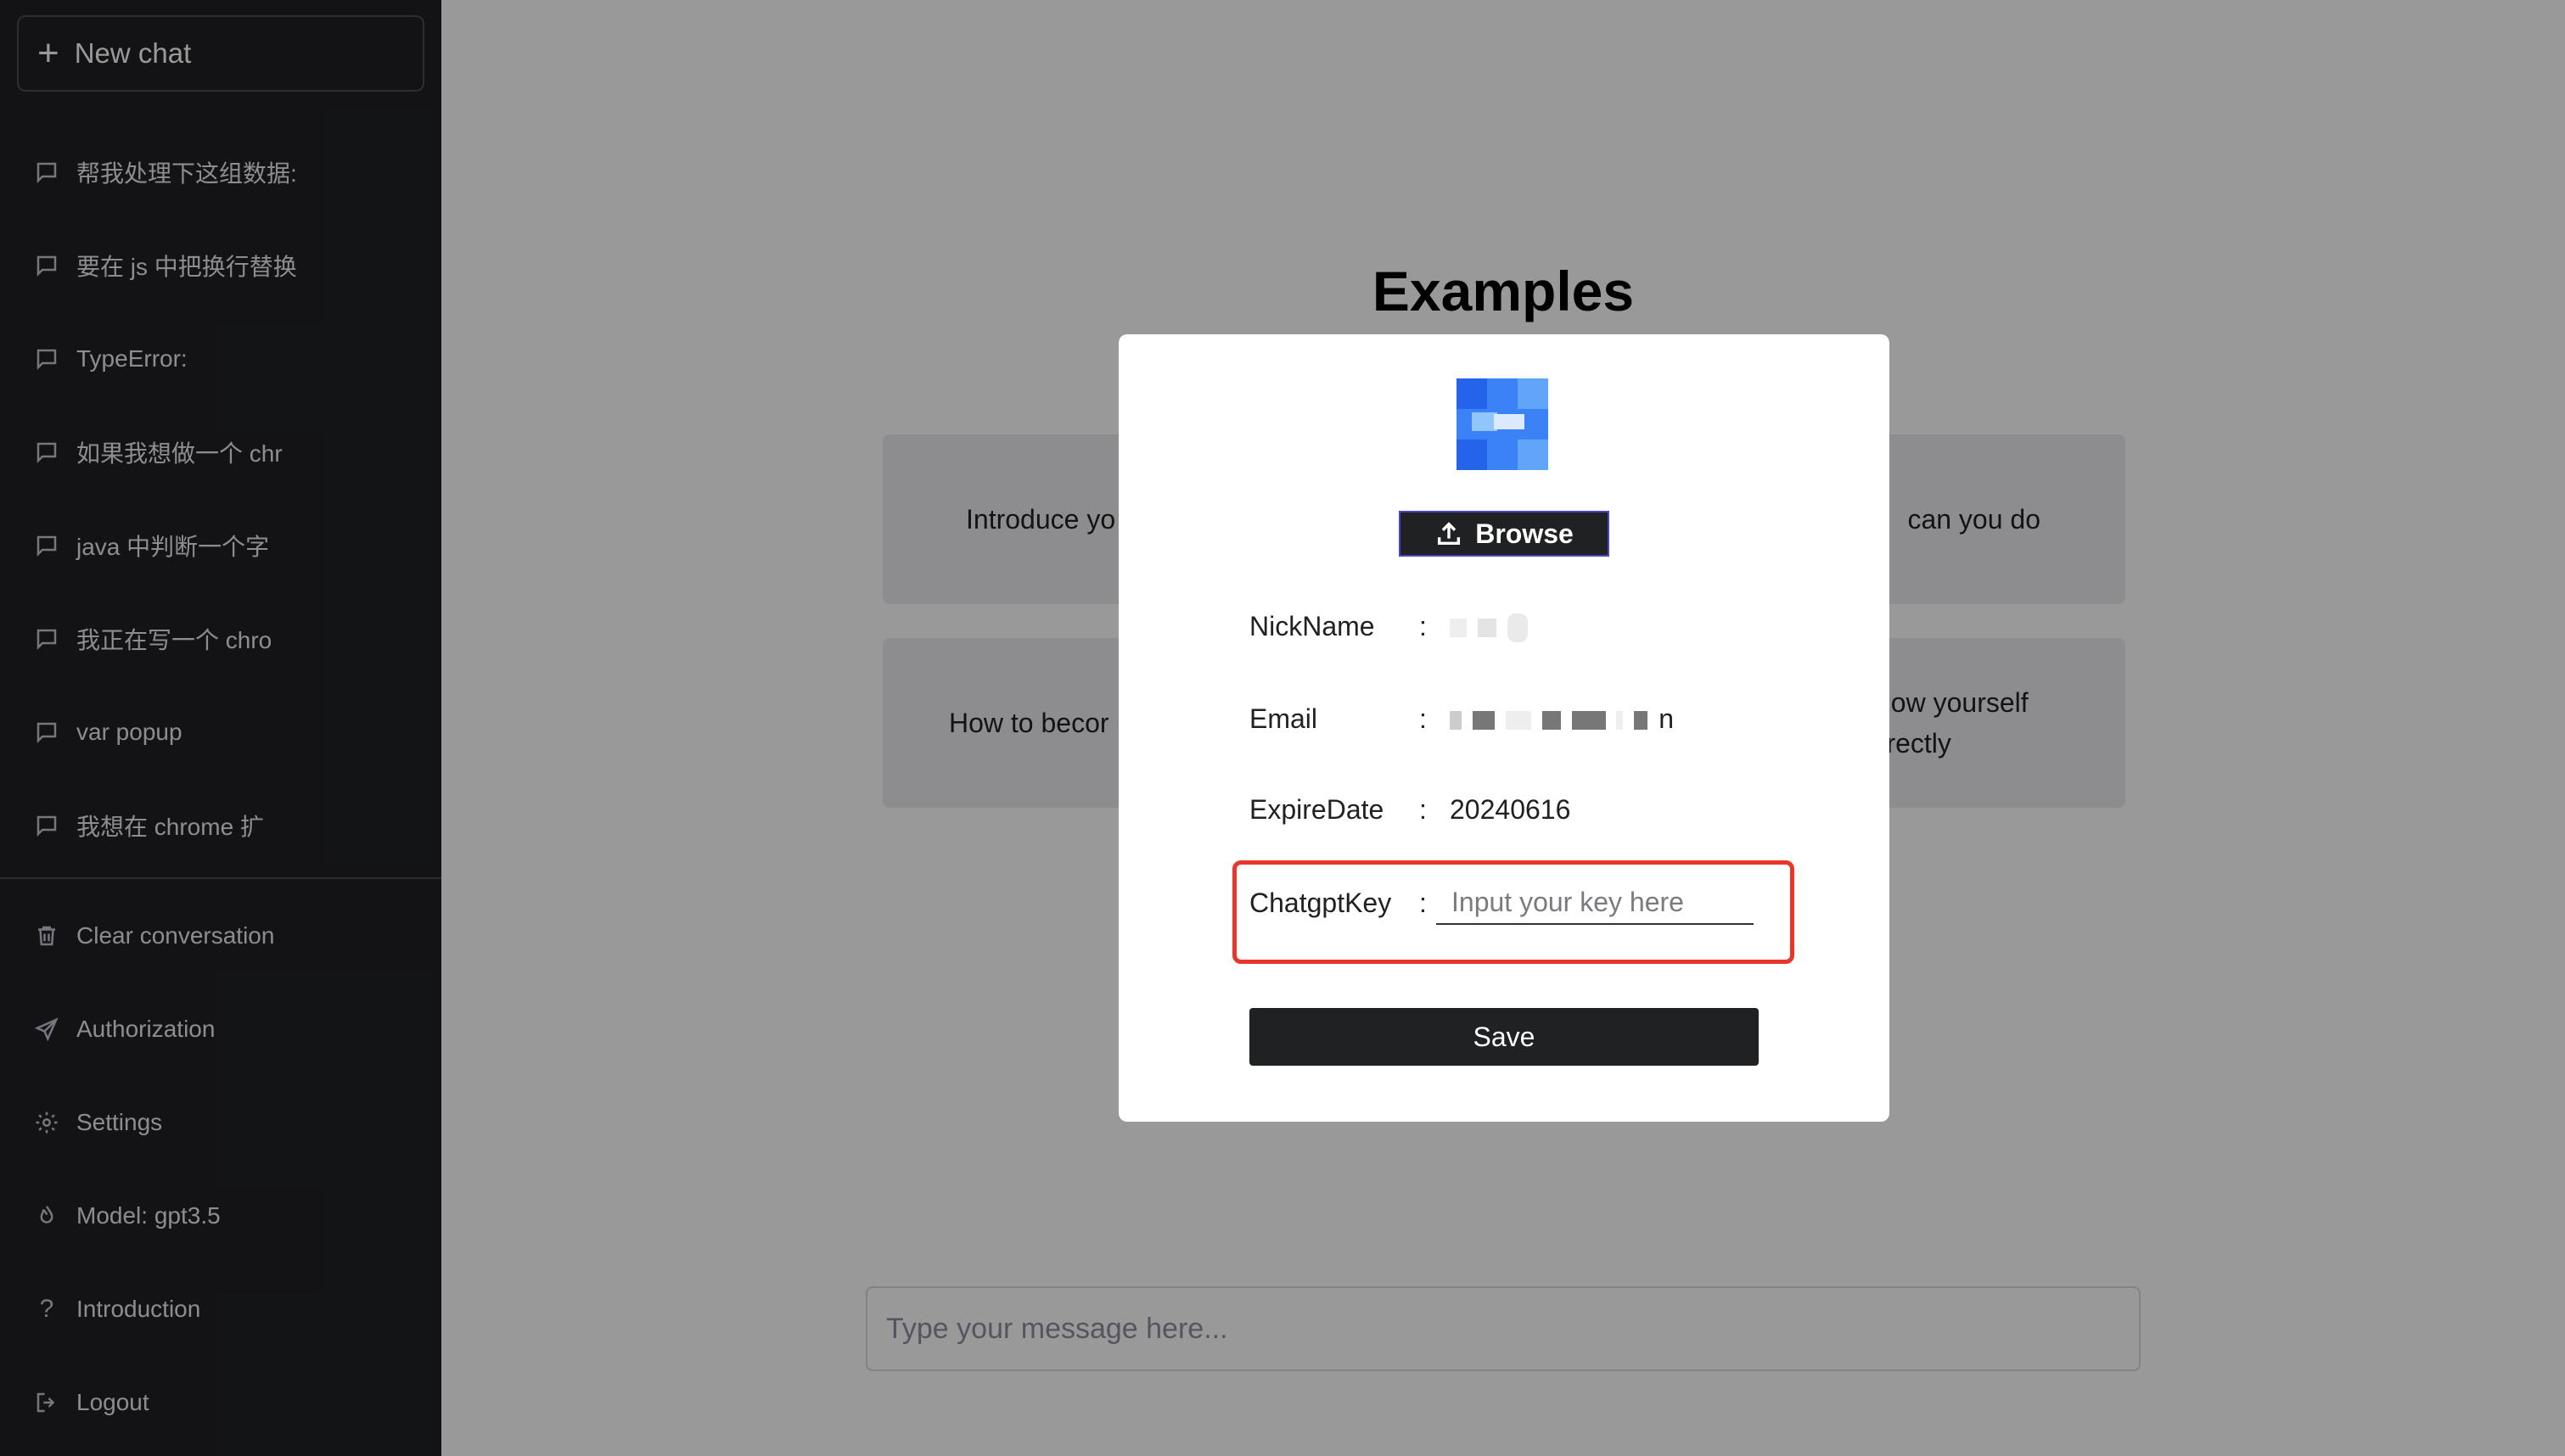 The image size is (2565, 1456). Describe the element at coordinates (1524, 533) in the screenshot. I see `browse-label: Browse` at that location.